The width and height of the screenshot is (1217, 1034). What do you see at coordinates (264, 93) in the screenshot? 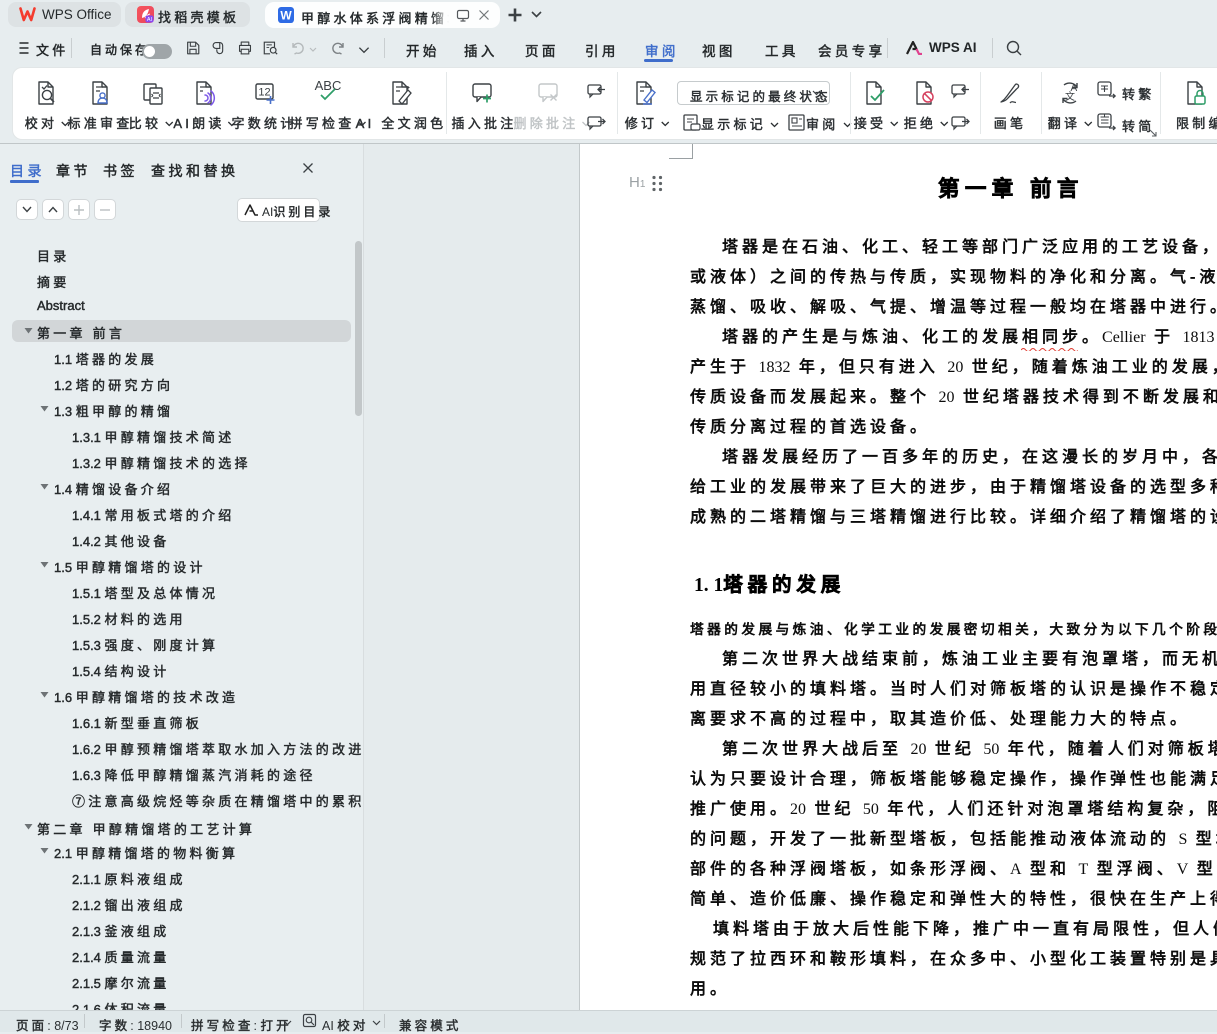
I see `svg-text: 12` at bounding box center [264, 93].